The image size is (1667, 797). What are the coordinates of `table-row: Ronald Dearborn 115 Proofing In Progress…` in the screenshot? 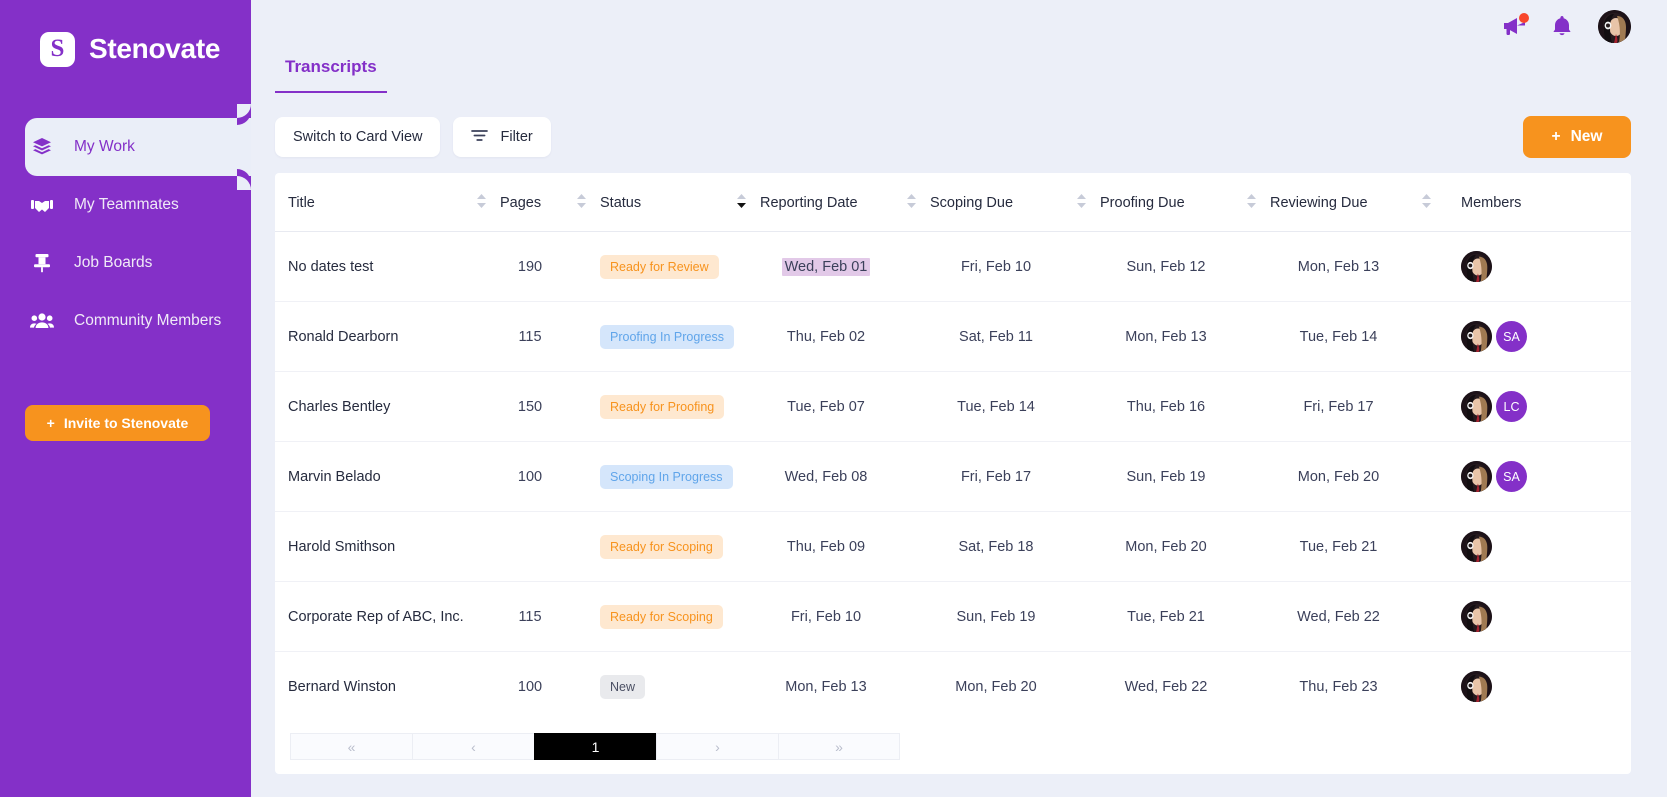 It's located at (953, 336).